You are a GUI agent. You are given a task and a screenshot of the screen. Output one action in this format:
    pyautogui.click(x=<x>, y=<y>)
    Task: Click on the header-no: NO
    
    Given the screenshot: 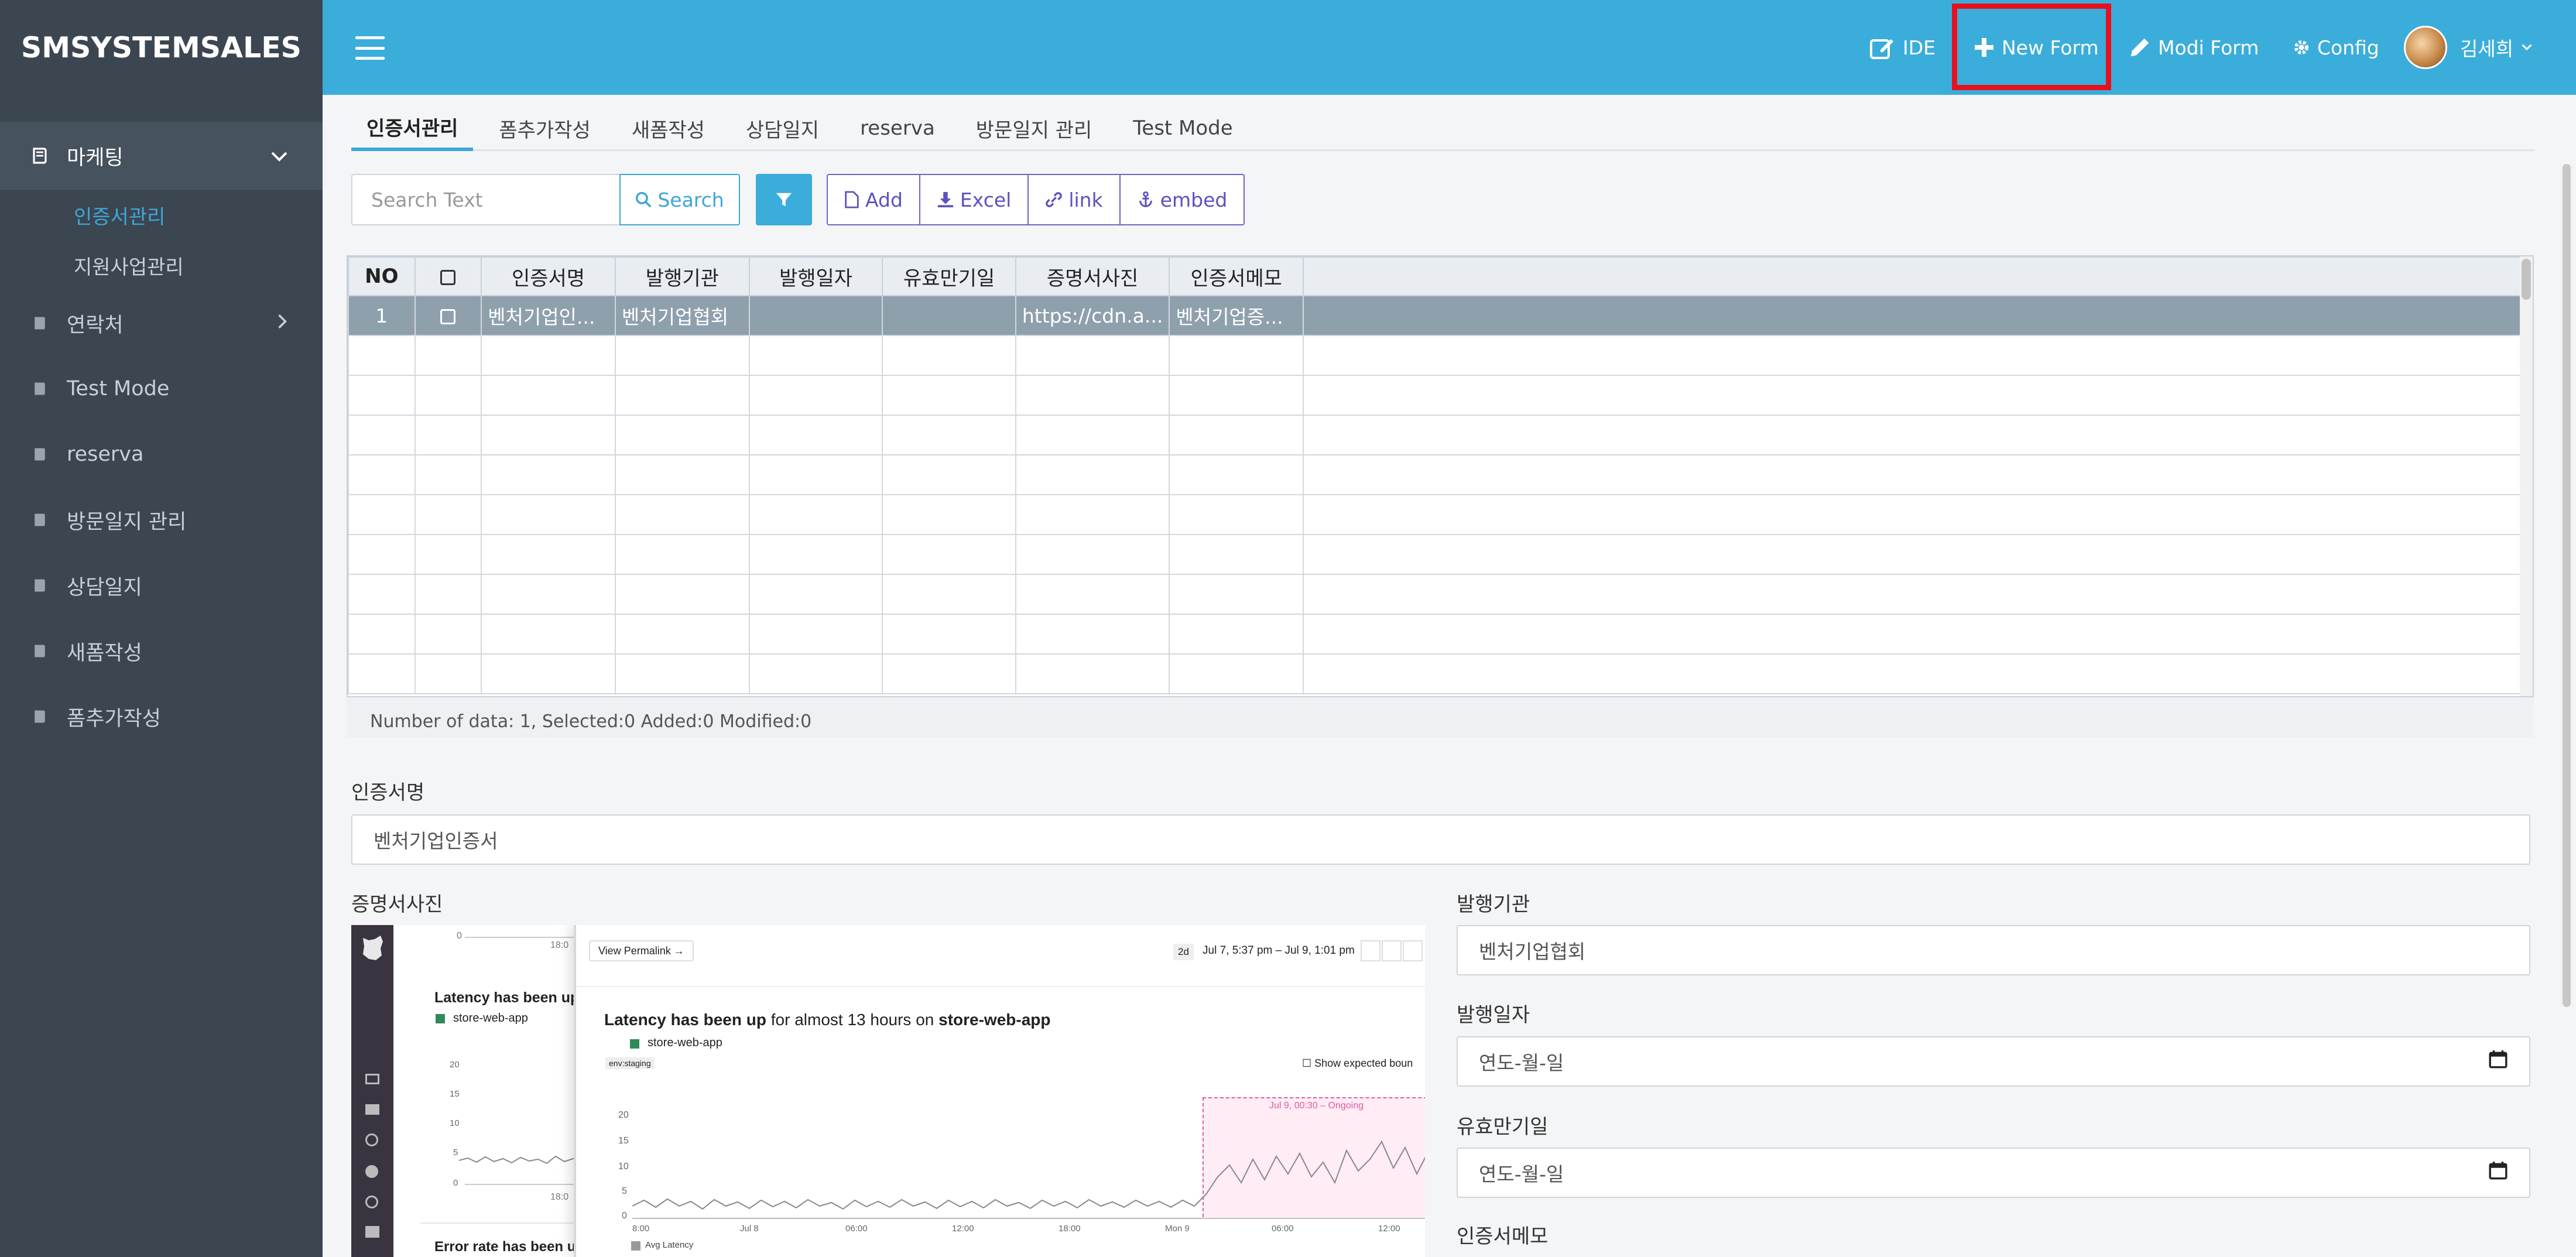 What is the action you would take?
    pyautogui.click(x=382, y=276)
    